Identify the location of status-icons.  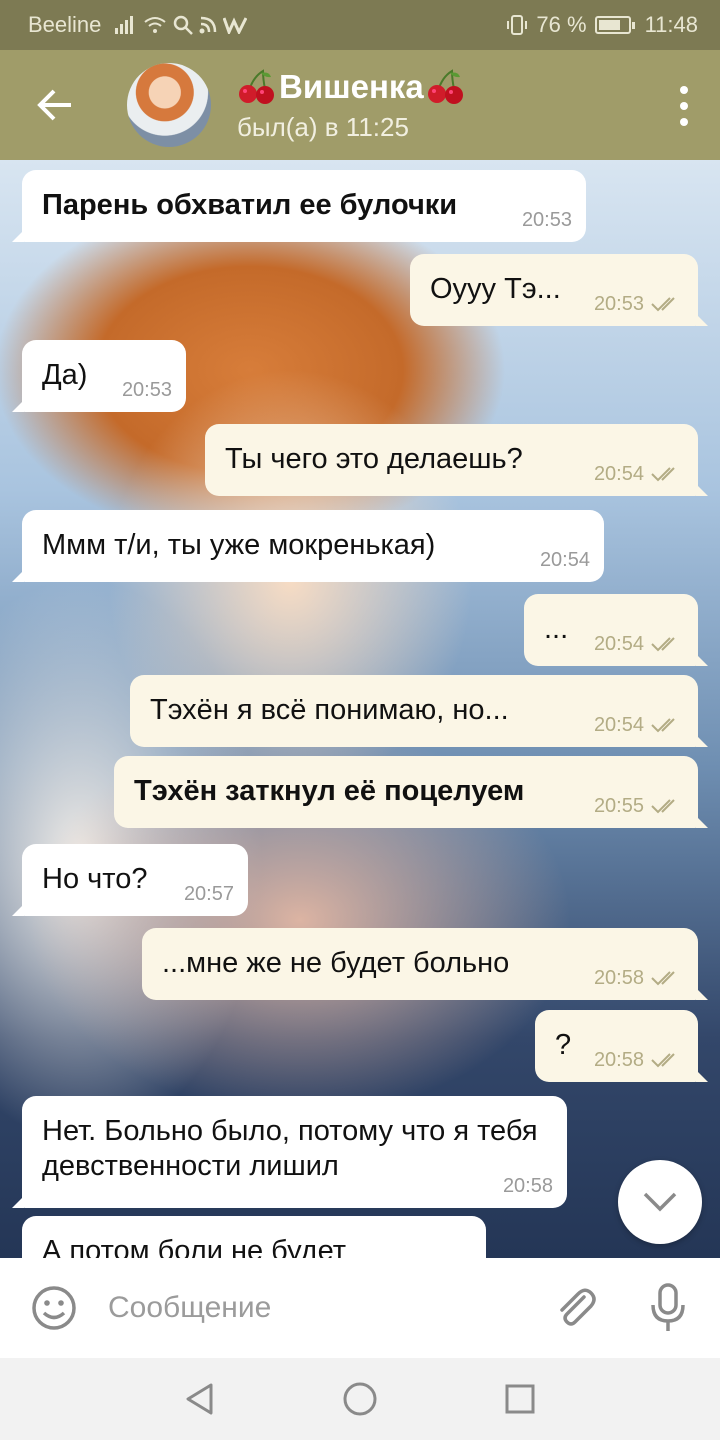
(181, 25).